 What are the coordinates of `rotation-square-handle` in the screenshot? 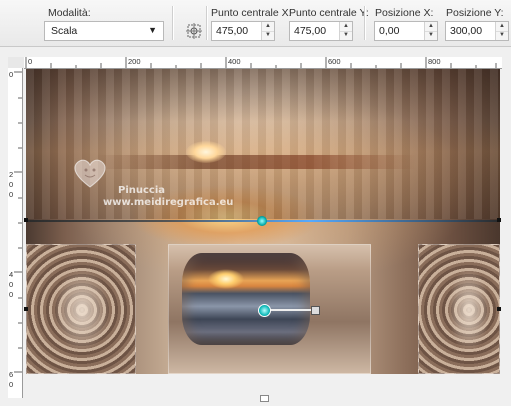 It's located at (315, 310).